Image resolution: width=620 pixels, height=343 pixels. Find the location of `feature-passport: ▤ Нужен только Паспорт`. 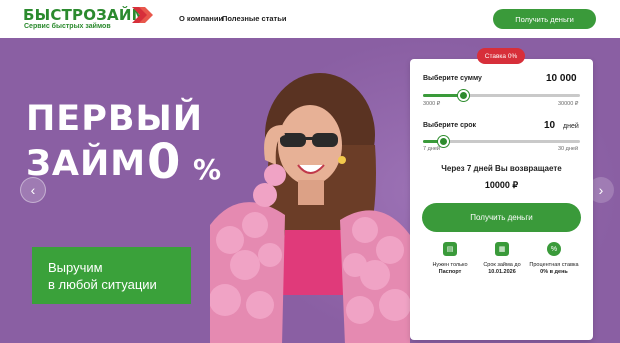

feature-passport: ▤ Нужен только Паспорт is located at coordinates (450, 259).